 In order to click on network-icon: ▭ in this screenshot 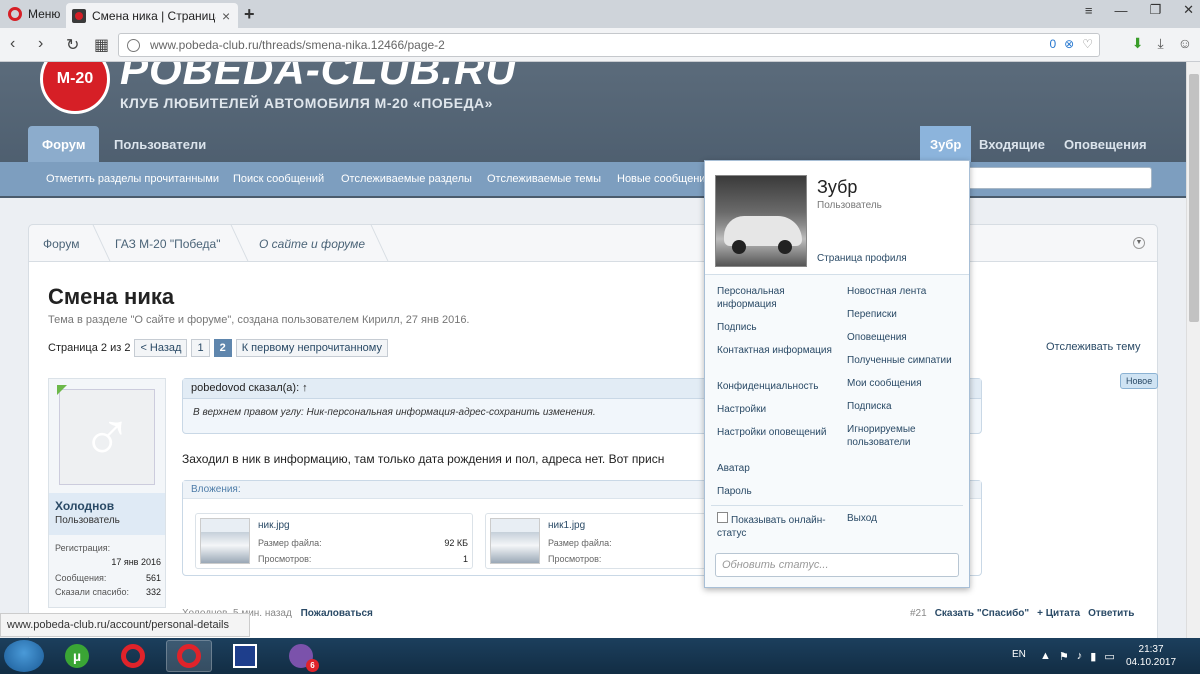, I will do `click(1109, 656)`.